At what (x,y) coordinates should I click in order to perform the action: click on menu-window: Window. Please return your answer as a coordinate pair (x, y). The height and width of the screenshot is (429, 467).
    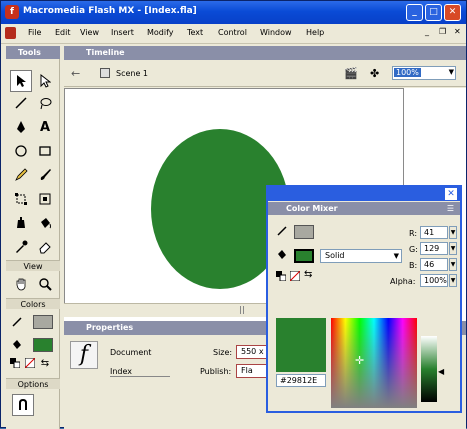
    Looking at the image, I should click on (276, 32).